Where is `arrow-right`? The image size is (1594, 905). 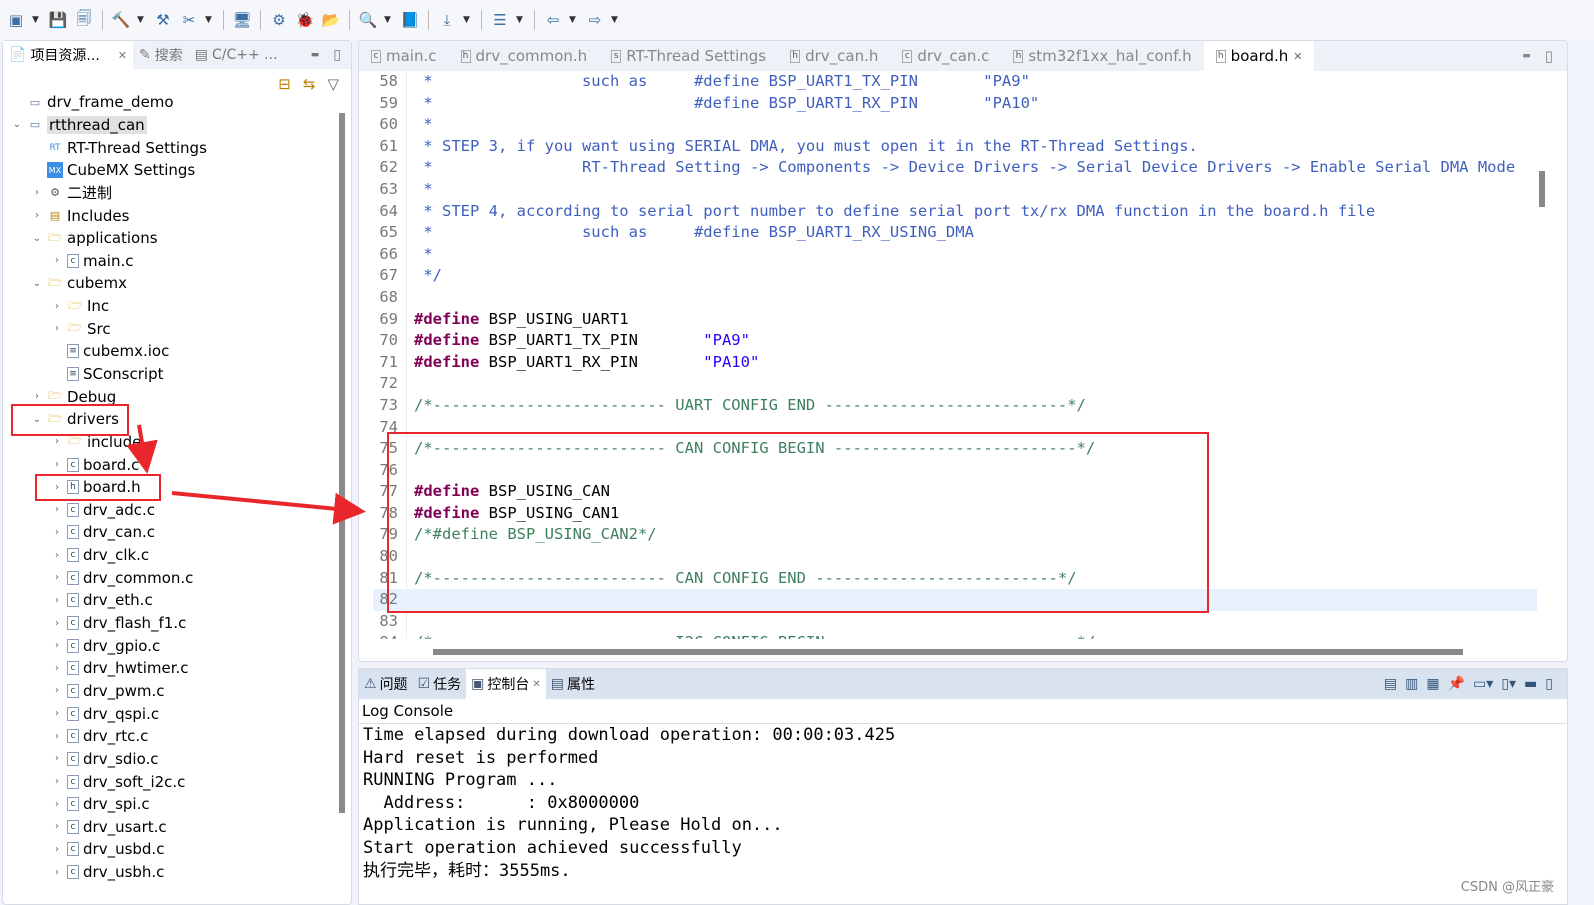 arrow-right is located at coordinates (268, 508).